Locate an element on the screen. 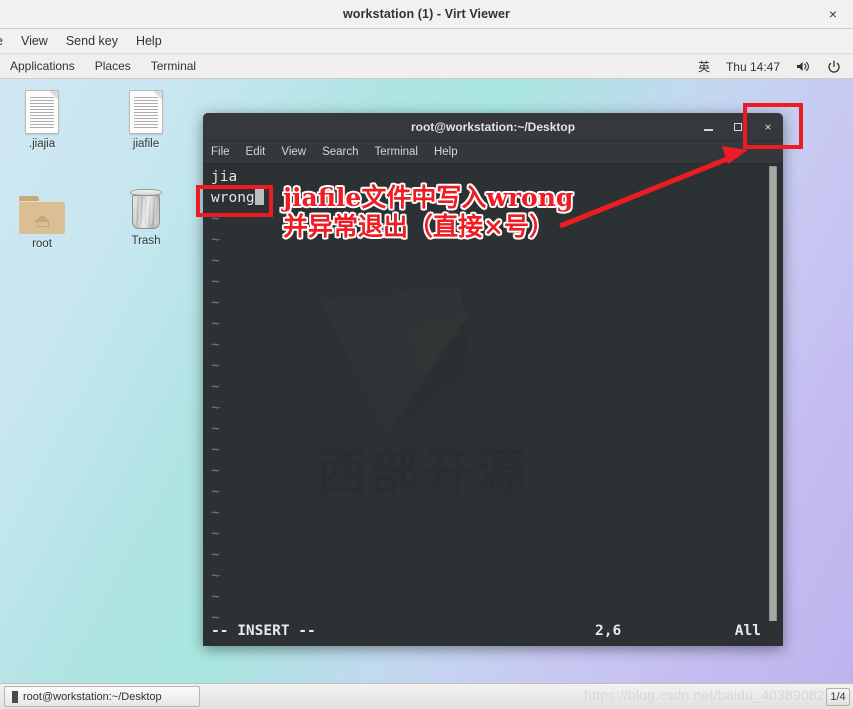 The image size is (853, 709). terminal-menubar: File Edit View Search Terminal Help is located at coordinates (493, 152).